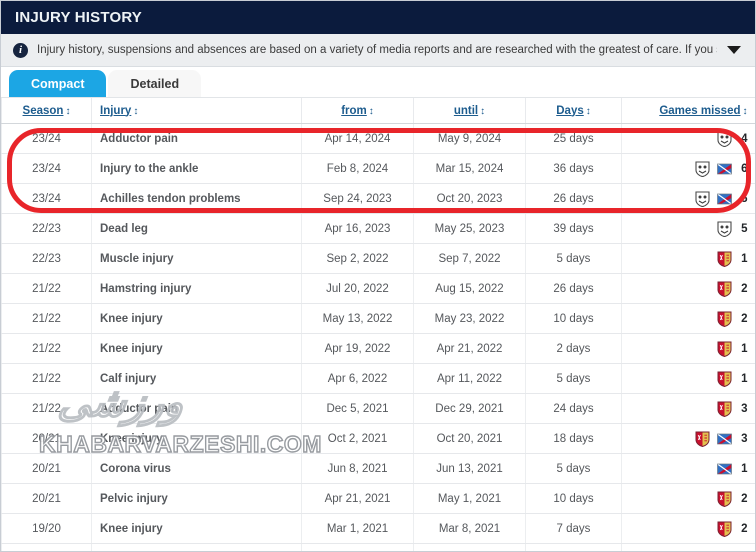 The width and height of the screenshot is (756, 552). What do you see at coordinates (378, 82) in the screenshot?
I see `view-mode-tabs: Compact Detailed` at bounding box center [378, 82].